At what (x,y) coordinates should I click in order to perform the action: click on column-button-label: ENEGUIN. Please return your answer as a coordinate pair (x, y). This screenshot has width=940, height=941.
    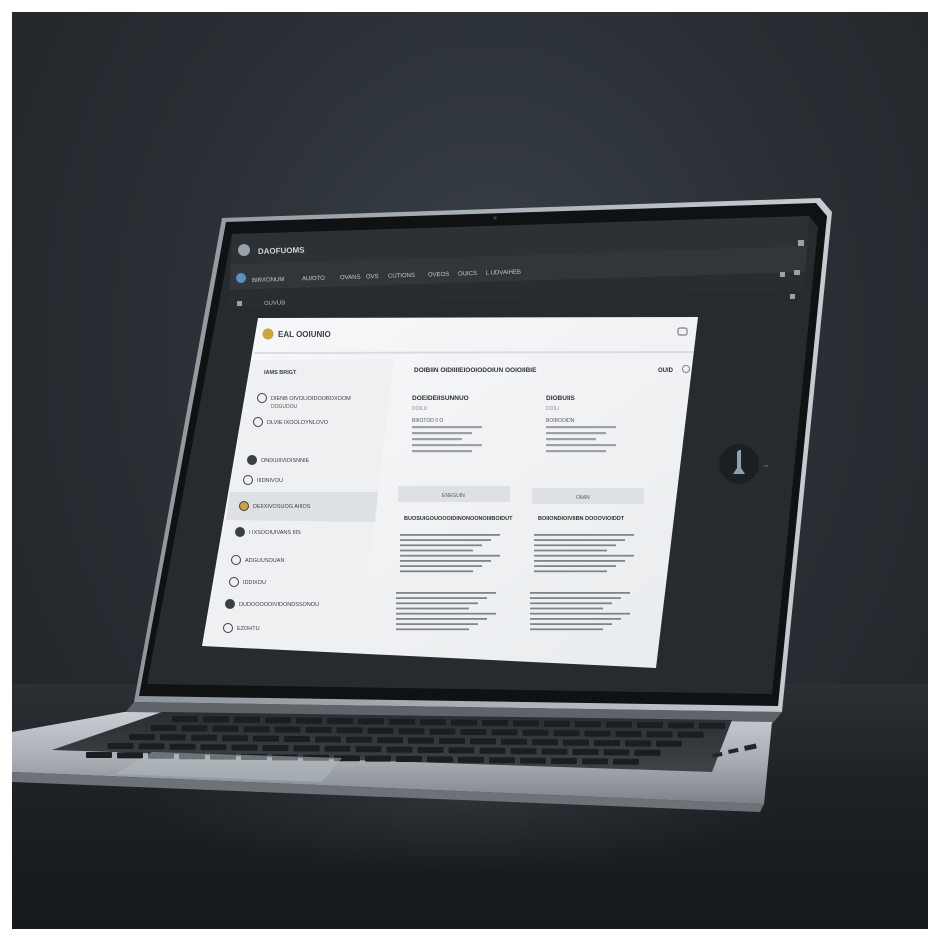
    Looking at the image, I should click on (453, 496).